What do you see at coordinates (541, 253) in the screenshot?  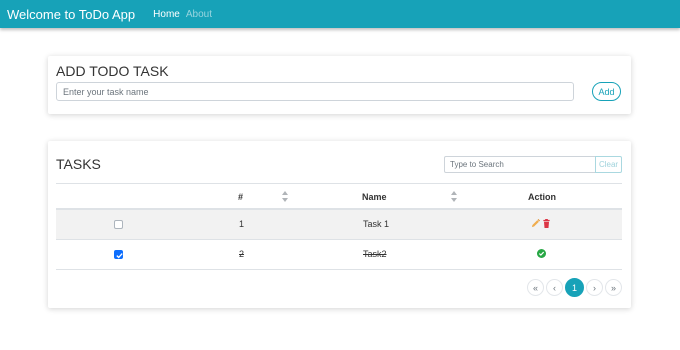 I see `check-circle-icon` at bounding box center [541, 253].